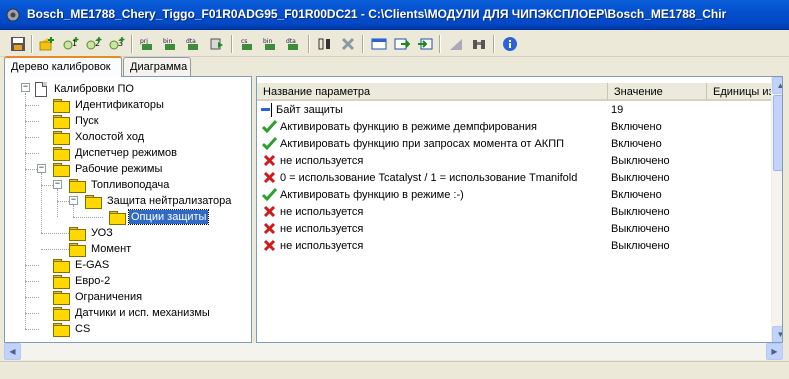  What do you see at coordinates (217, 44) in the screenshot?
I see `run-icon` at bounding box center [217, 44].